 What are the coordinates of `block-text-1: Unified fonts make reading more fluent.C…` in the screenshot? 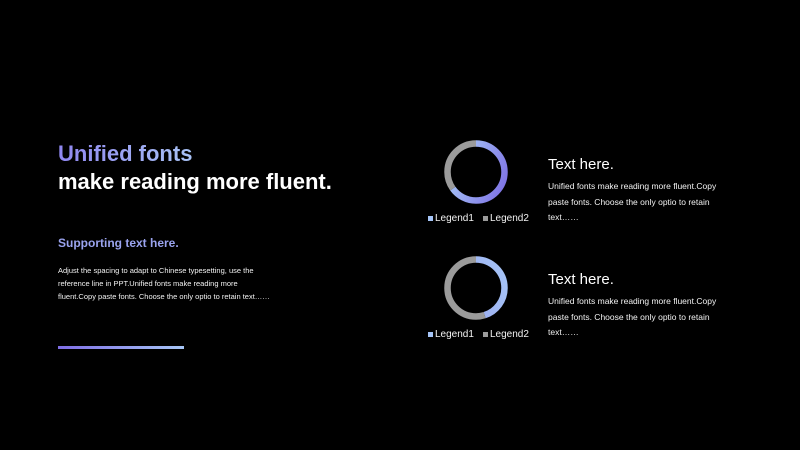 It's located at (632, 201).